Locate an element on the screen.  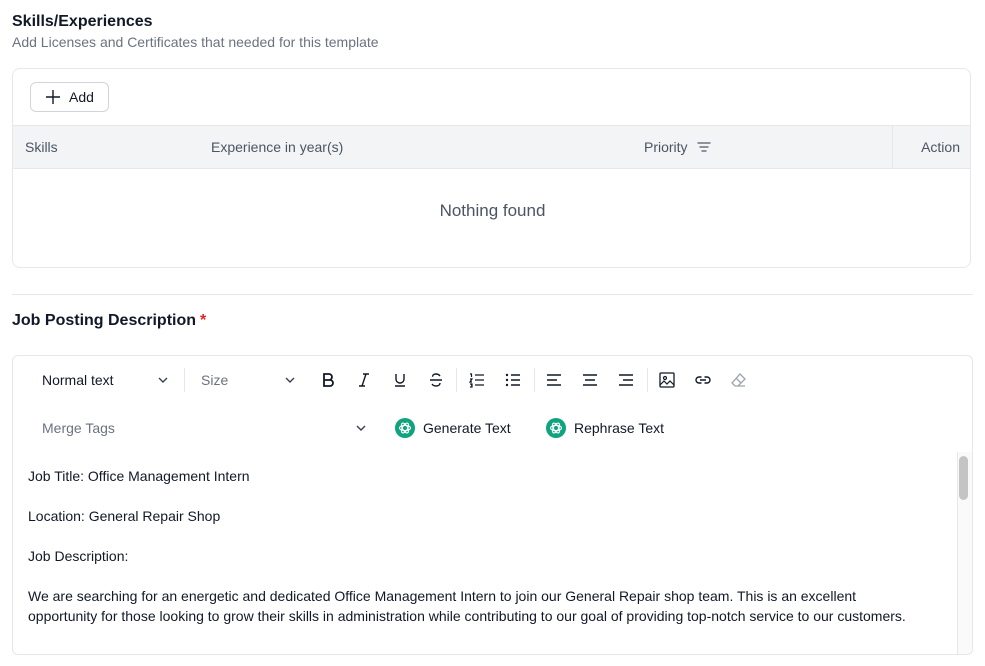
ordered-list-button is located at coordinates (477, 380).